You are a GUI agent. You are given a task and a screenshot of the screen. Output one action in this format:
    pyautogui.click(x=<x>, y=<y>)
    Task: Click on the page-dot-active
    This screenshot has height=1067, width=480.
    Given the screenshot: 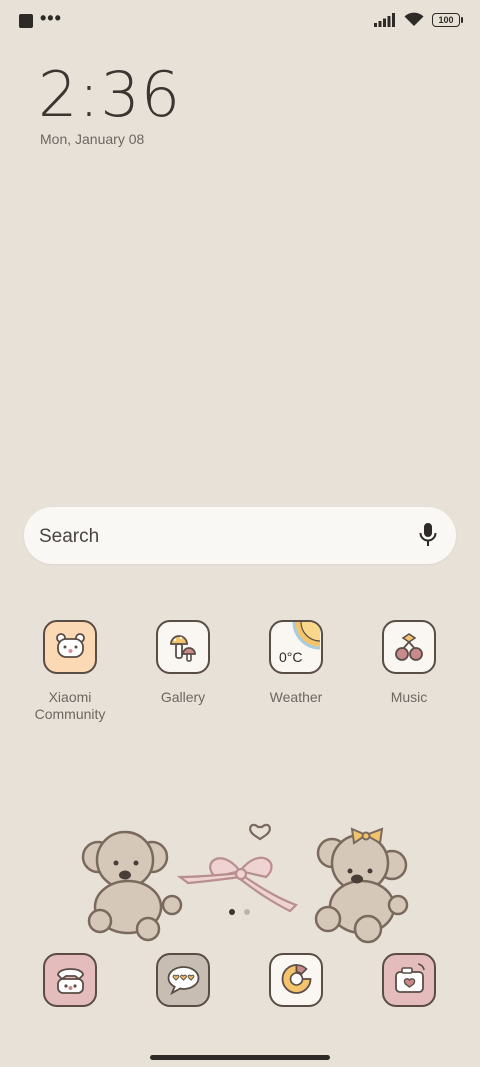 What is the action you would take?
    pyautogui.click(x=232, y=912)
    